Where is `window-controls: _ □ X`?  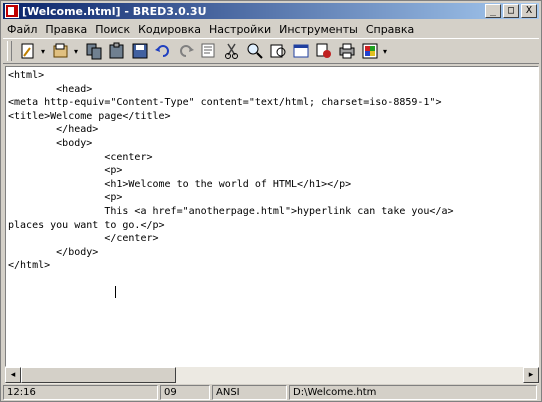
window-controls: _ □ X is located at coordinates (511, 11).